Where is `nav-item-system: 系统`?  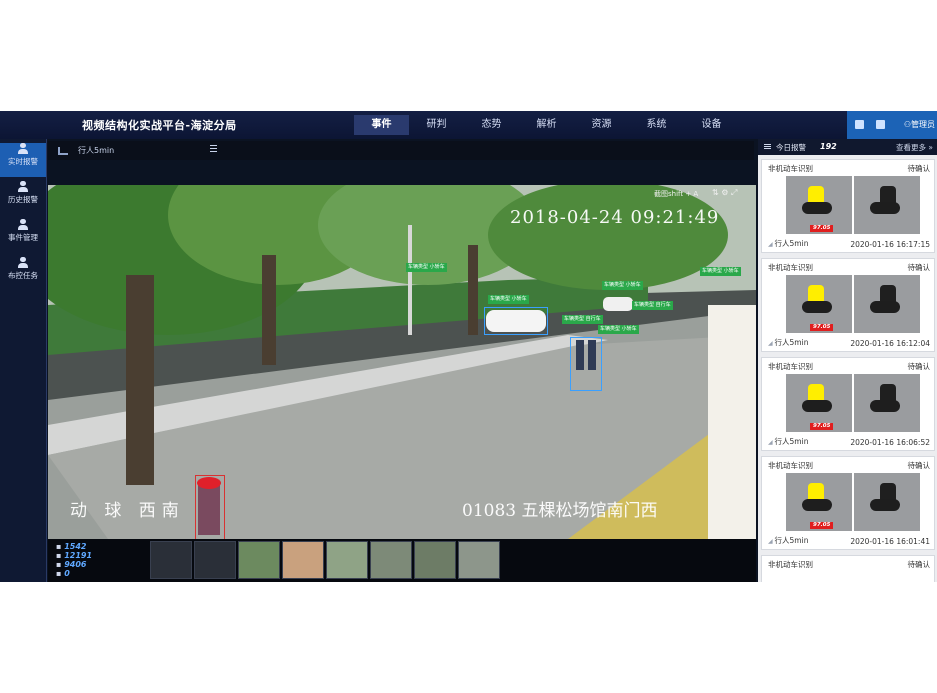 nav-item-system: 系统 is located at coordinates (656, 125).